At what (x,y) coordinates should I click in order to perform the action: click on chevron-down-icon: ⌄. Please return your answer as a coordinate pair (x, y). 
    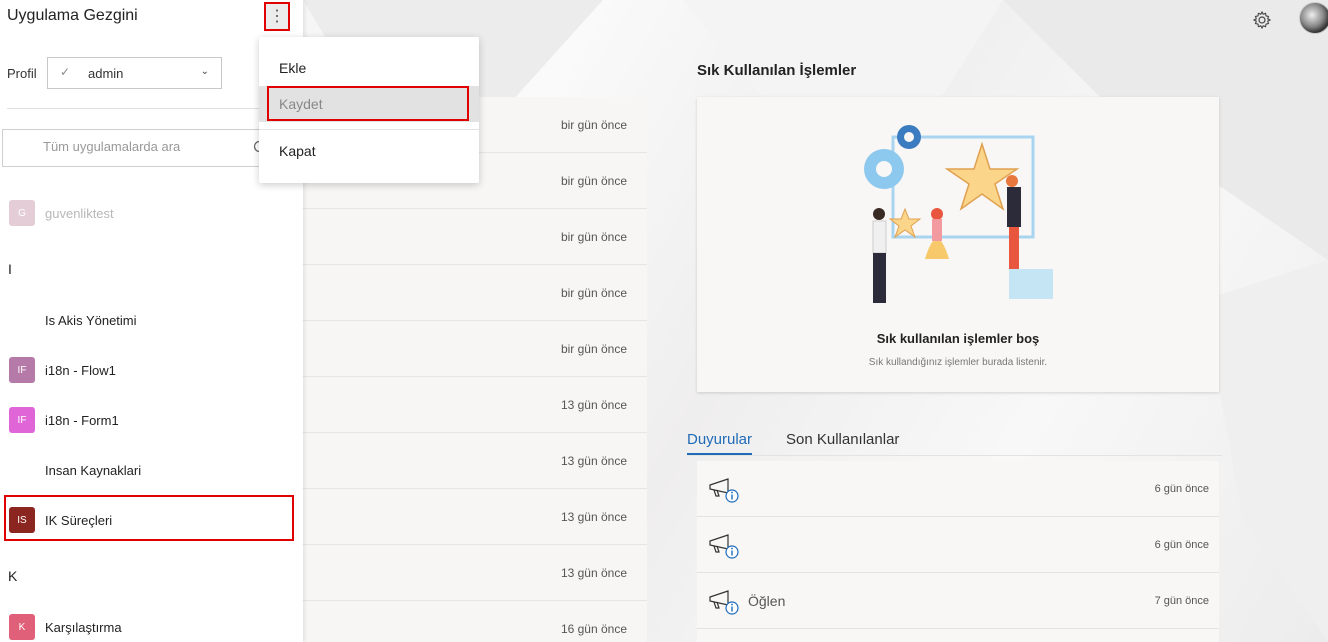
    Looking at the image, I should click on (204, 71).